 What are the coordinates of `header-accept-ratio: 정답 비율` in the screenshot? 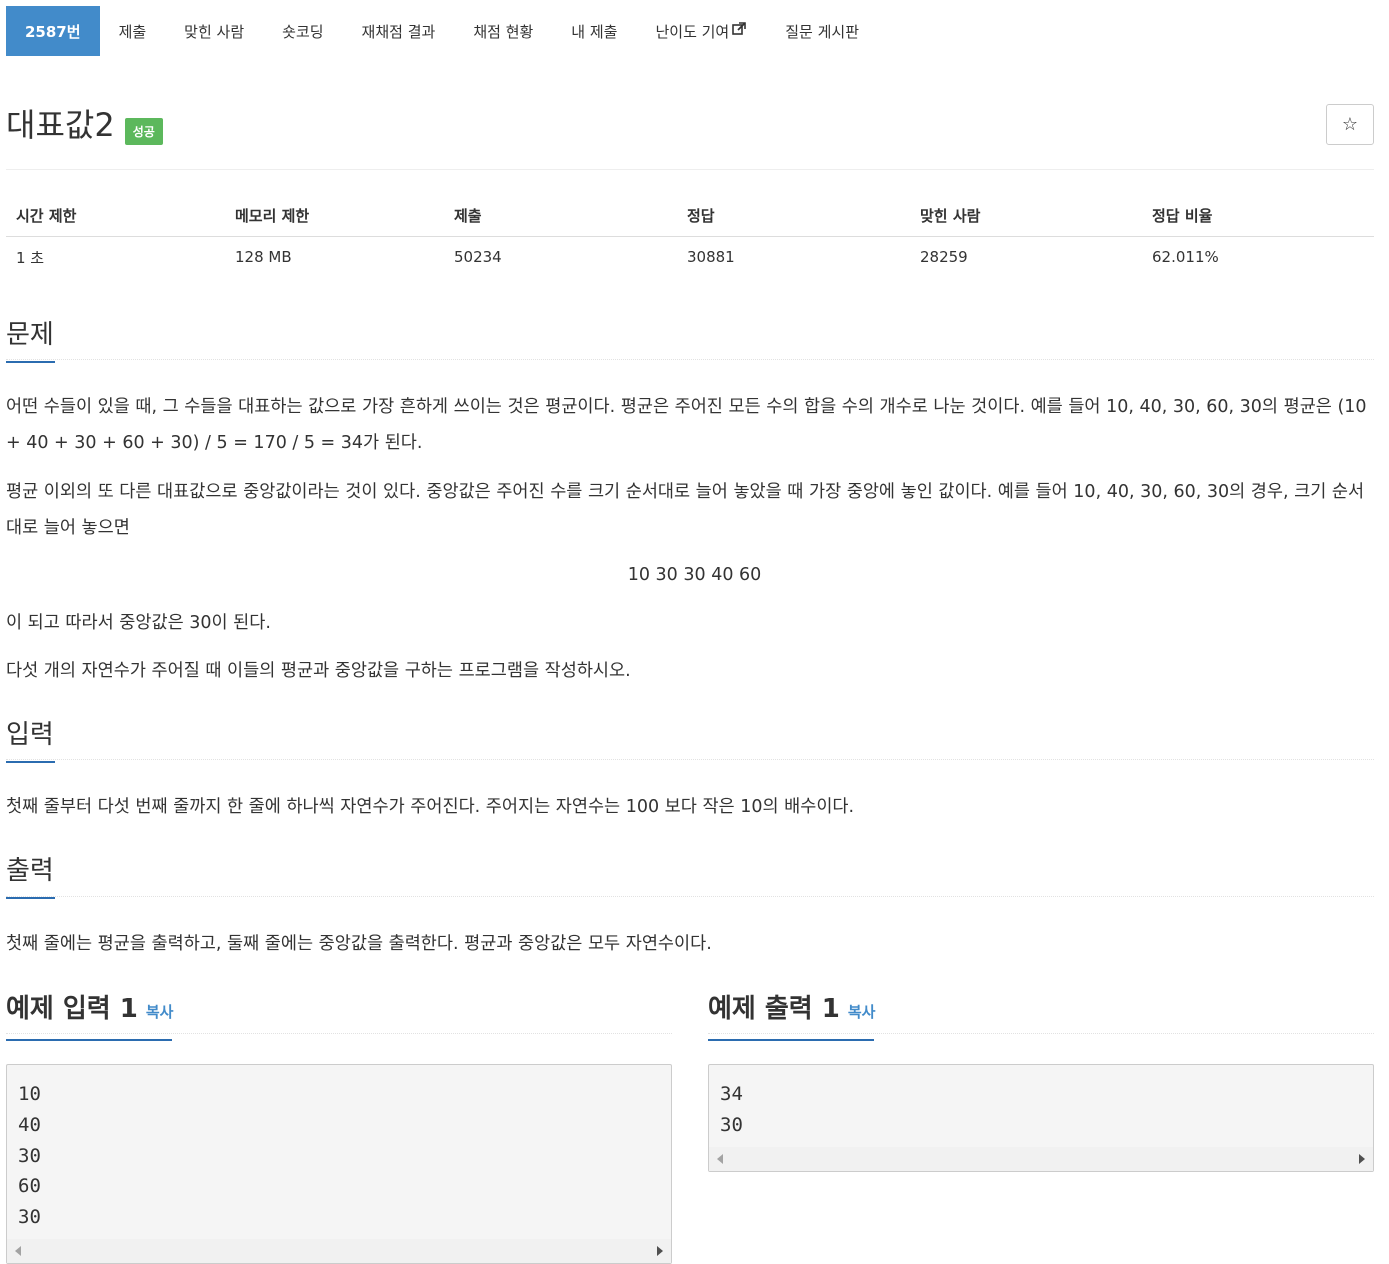 It's located at (1258, 216).